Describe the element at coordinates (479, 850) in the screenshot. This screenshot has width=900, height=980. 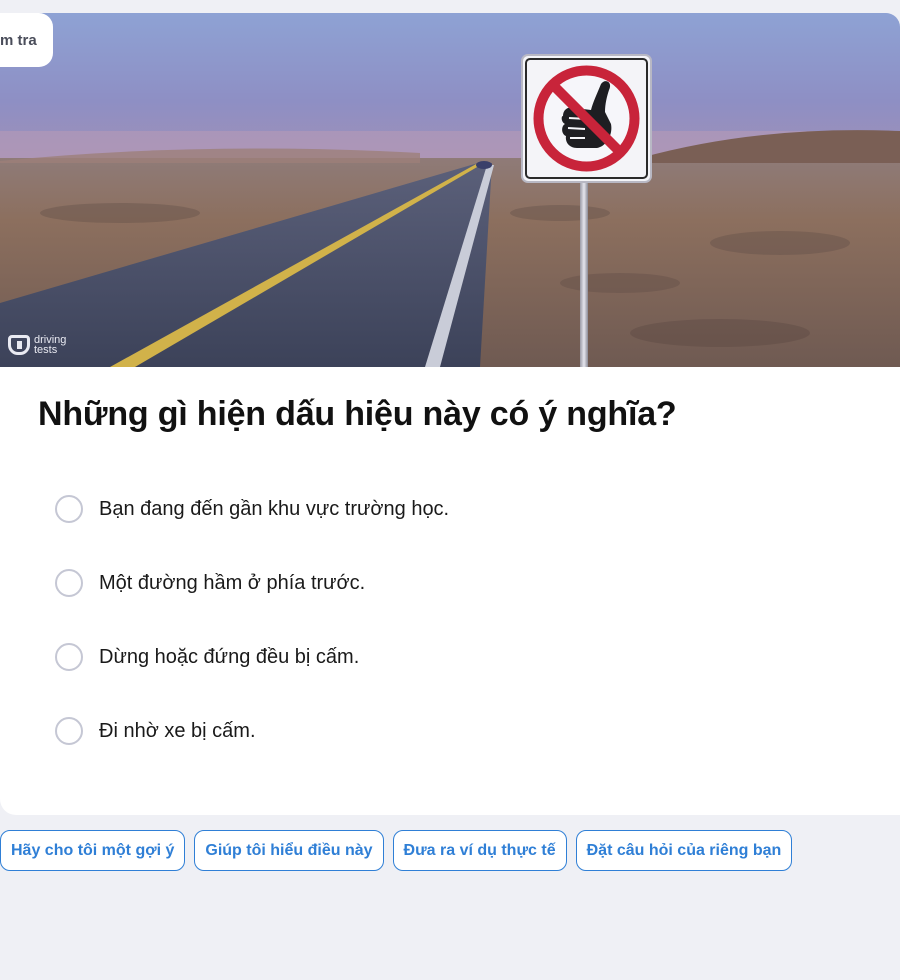
I see `real-example-button: Đưa ra ví dụ thực tế` at that location.